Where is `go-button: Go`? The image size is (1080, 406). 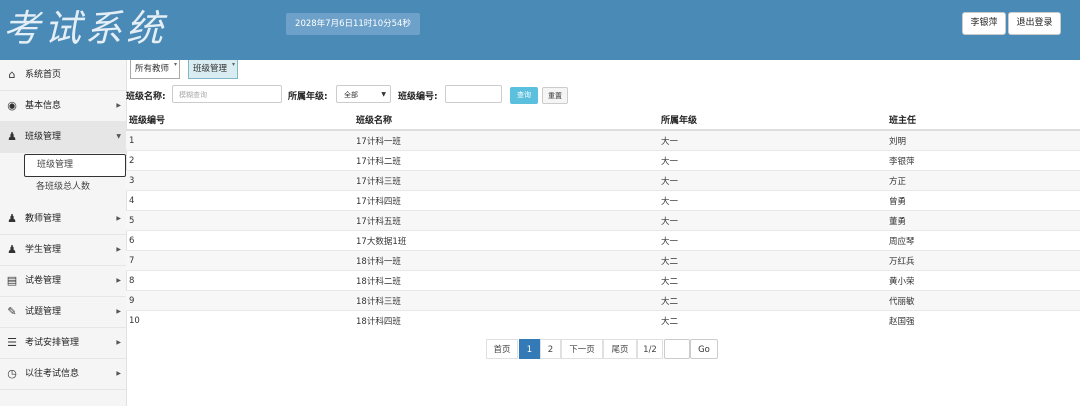 go-button: Go is located at coordinates (704, 349).